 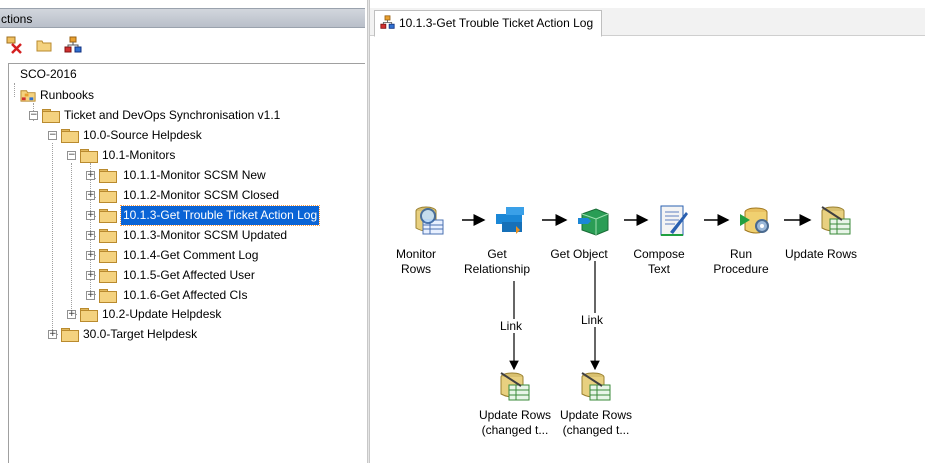 I want to click on tree-item-monitor-scsm-new: + 10.1.1-Monitor SCSM New, so click(x=180, y=175).